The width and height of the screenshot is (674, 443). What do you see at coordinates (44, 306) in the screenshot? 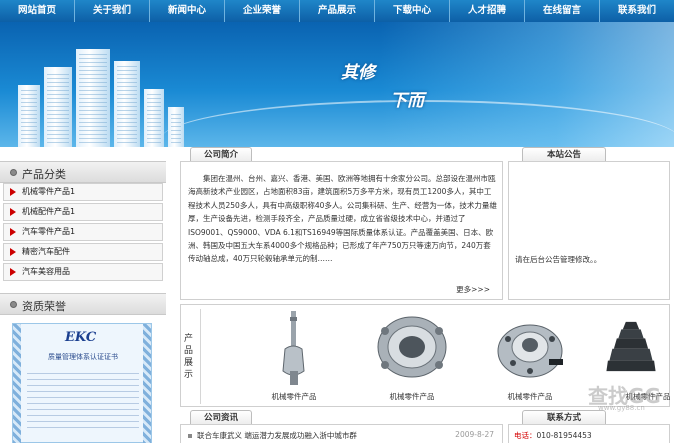
I see `honor-title: 资质荣誉` at bounding box center [44, 306].